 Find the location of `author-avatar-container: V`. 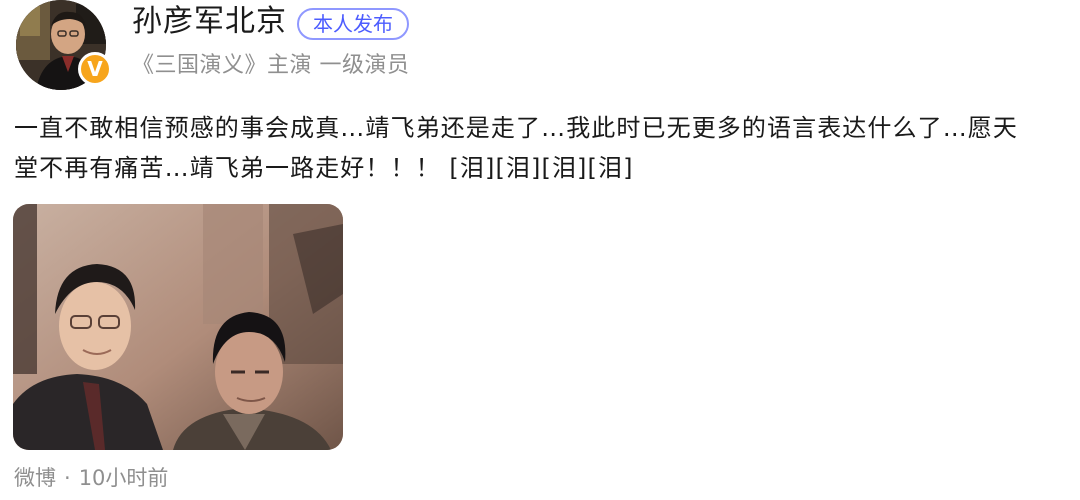

author-avatar-container: V is located at coordinates (64, 46).